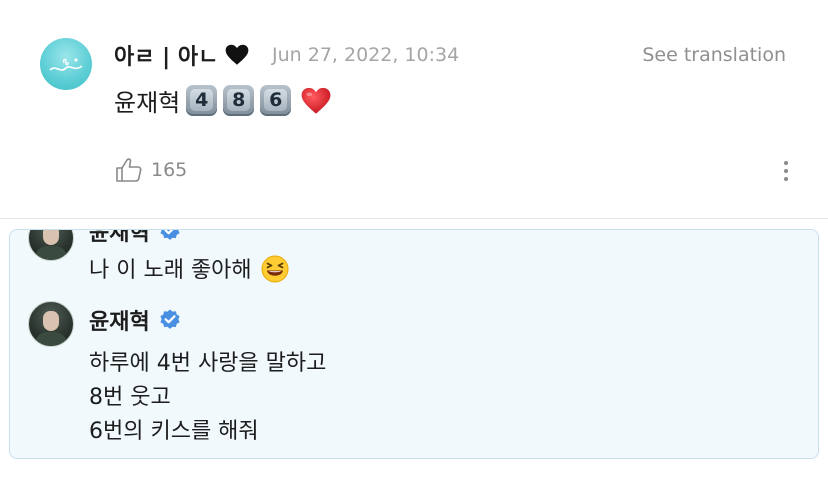  I want to click on avatar-doodle-icon, so click(66, 64).